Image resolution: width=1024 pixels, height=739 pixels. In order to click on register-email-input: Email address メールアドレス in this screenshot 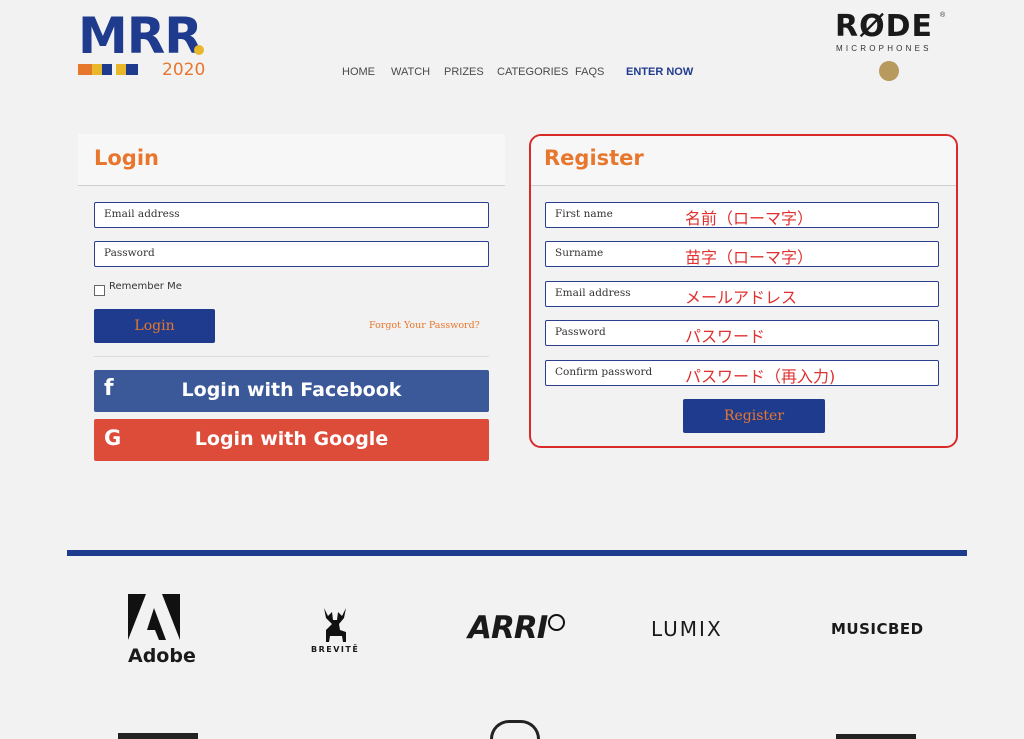, I will do `click(742, 294)`.